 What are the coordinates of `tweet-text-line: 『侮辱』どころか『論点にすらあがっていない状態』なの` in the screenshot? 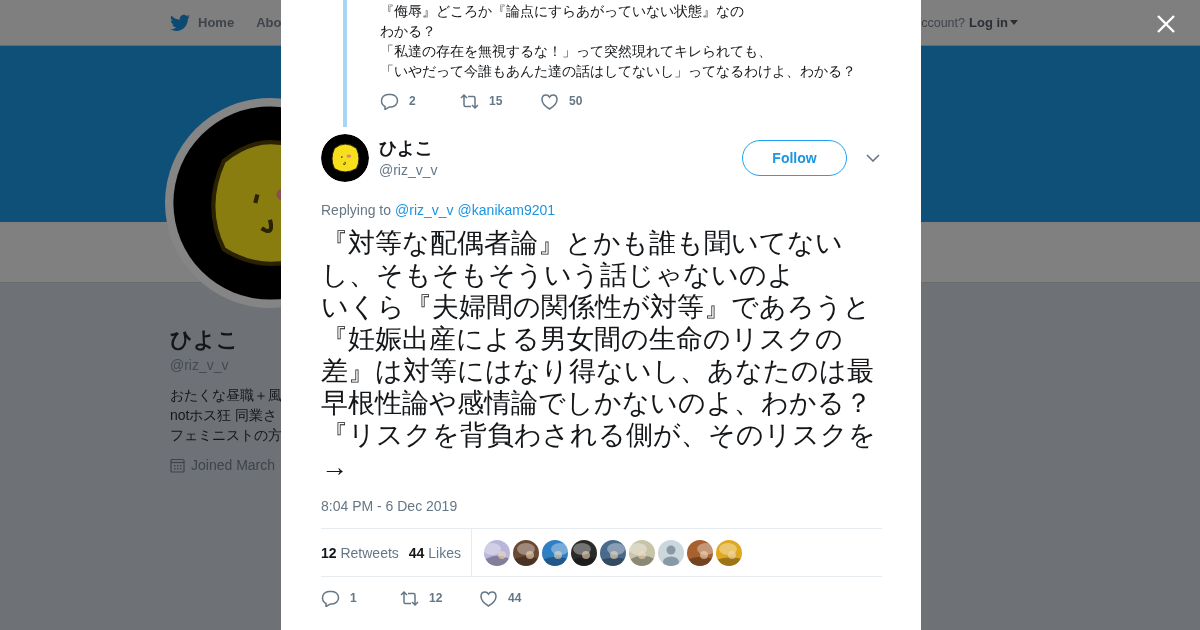 It's located at (562, 11).